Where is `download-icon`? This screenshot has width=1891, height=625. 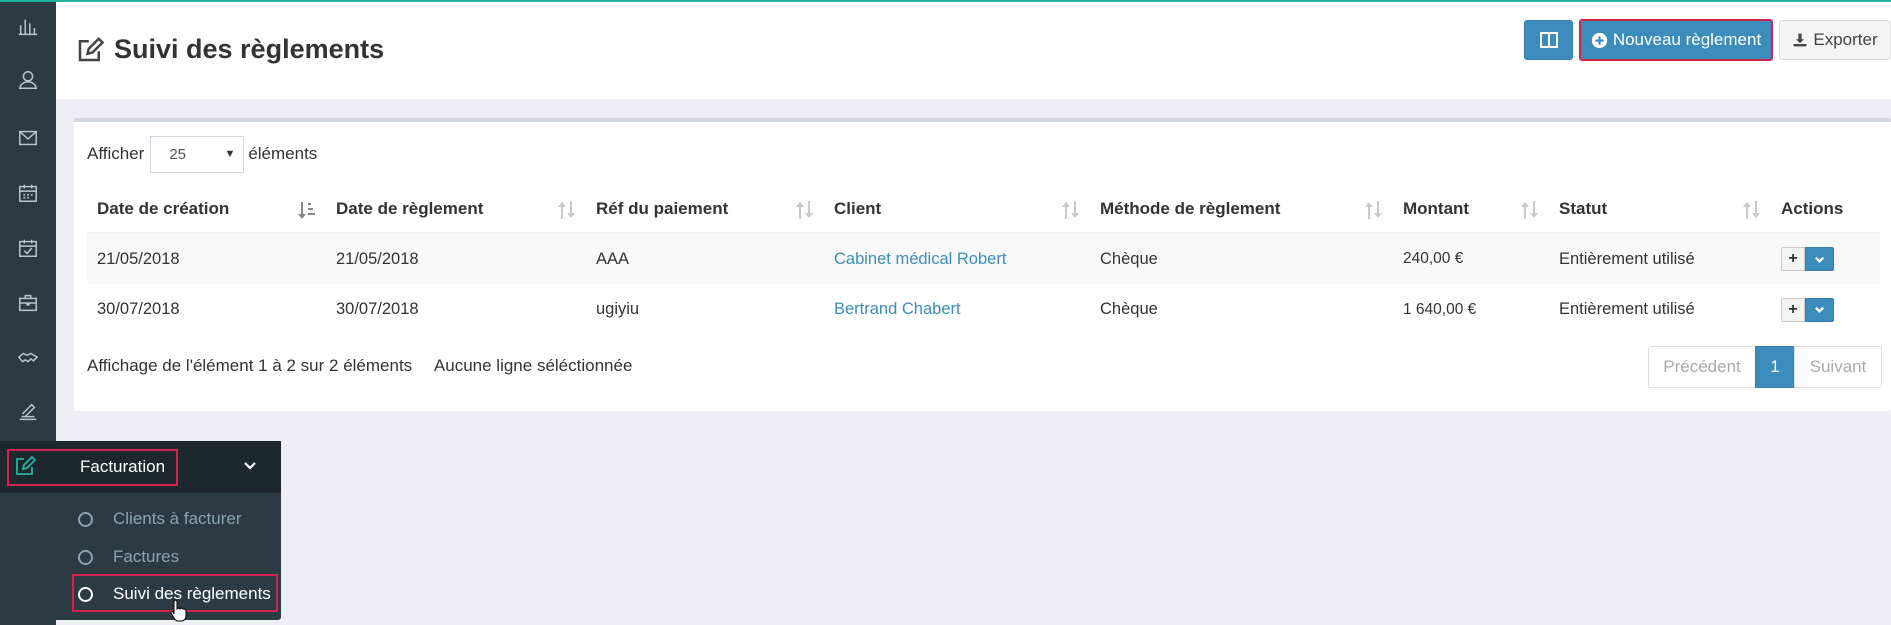
download-icon is located at coordinates (1800, 40).